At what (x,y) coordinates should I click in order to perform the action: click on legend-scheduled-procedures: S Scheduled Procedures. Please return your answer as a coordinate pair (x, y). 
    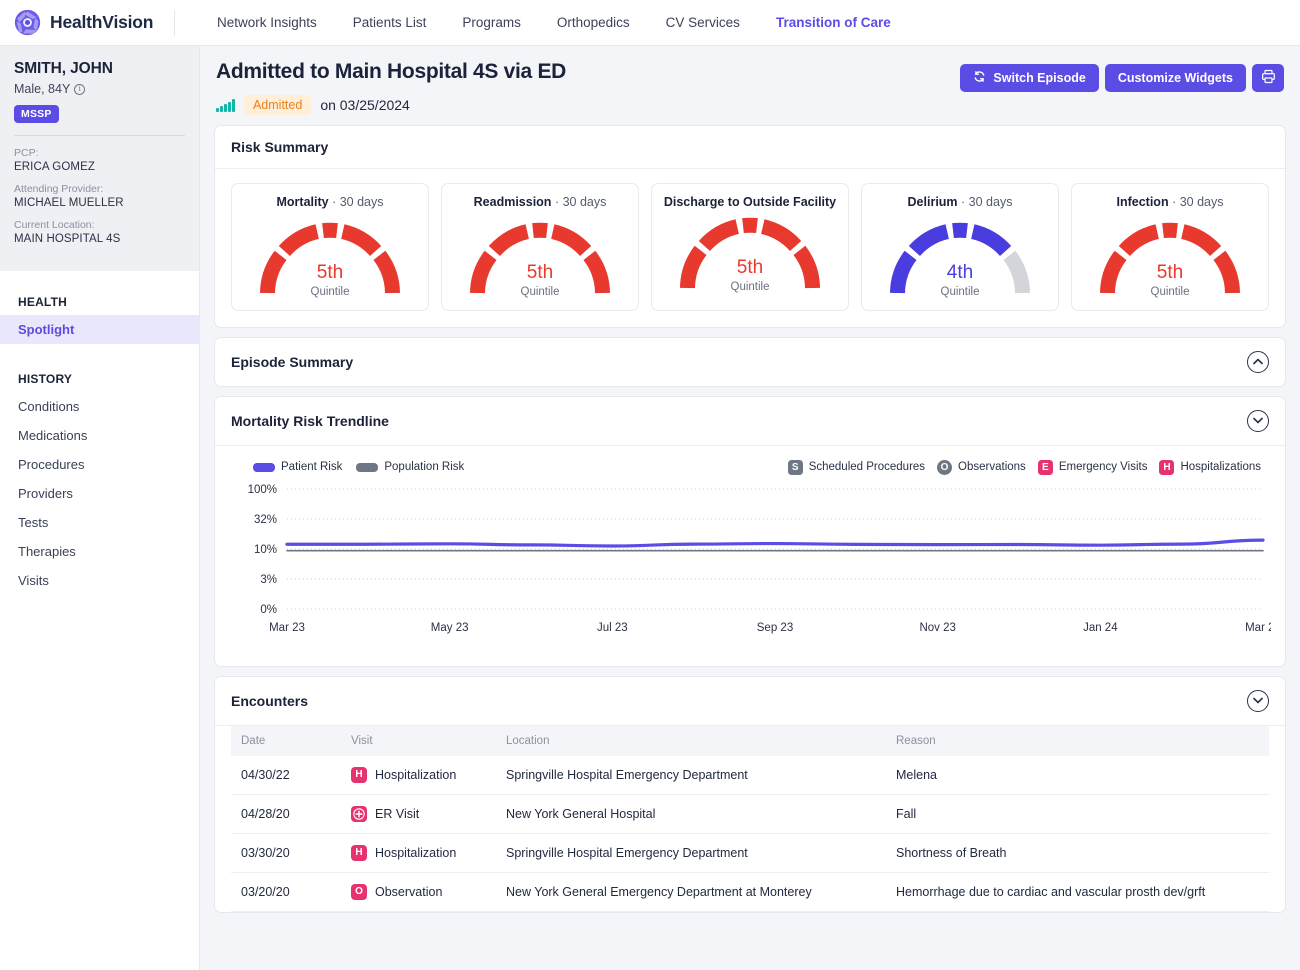
    Looking at the image, I should click on (856, 467).